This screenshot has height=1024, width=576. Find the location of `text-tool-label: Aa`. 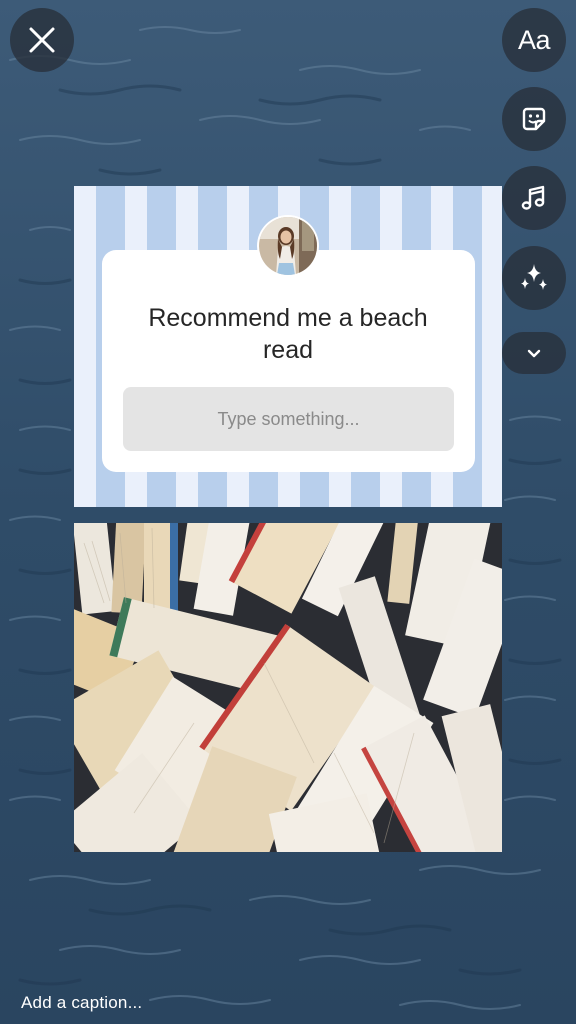

text-tool-label: Aa is located at coordinates (534, 39).